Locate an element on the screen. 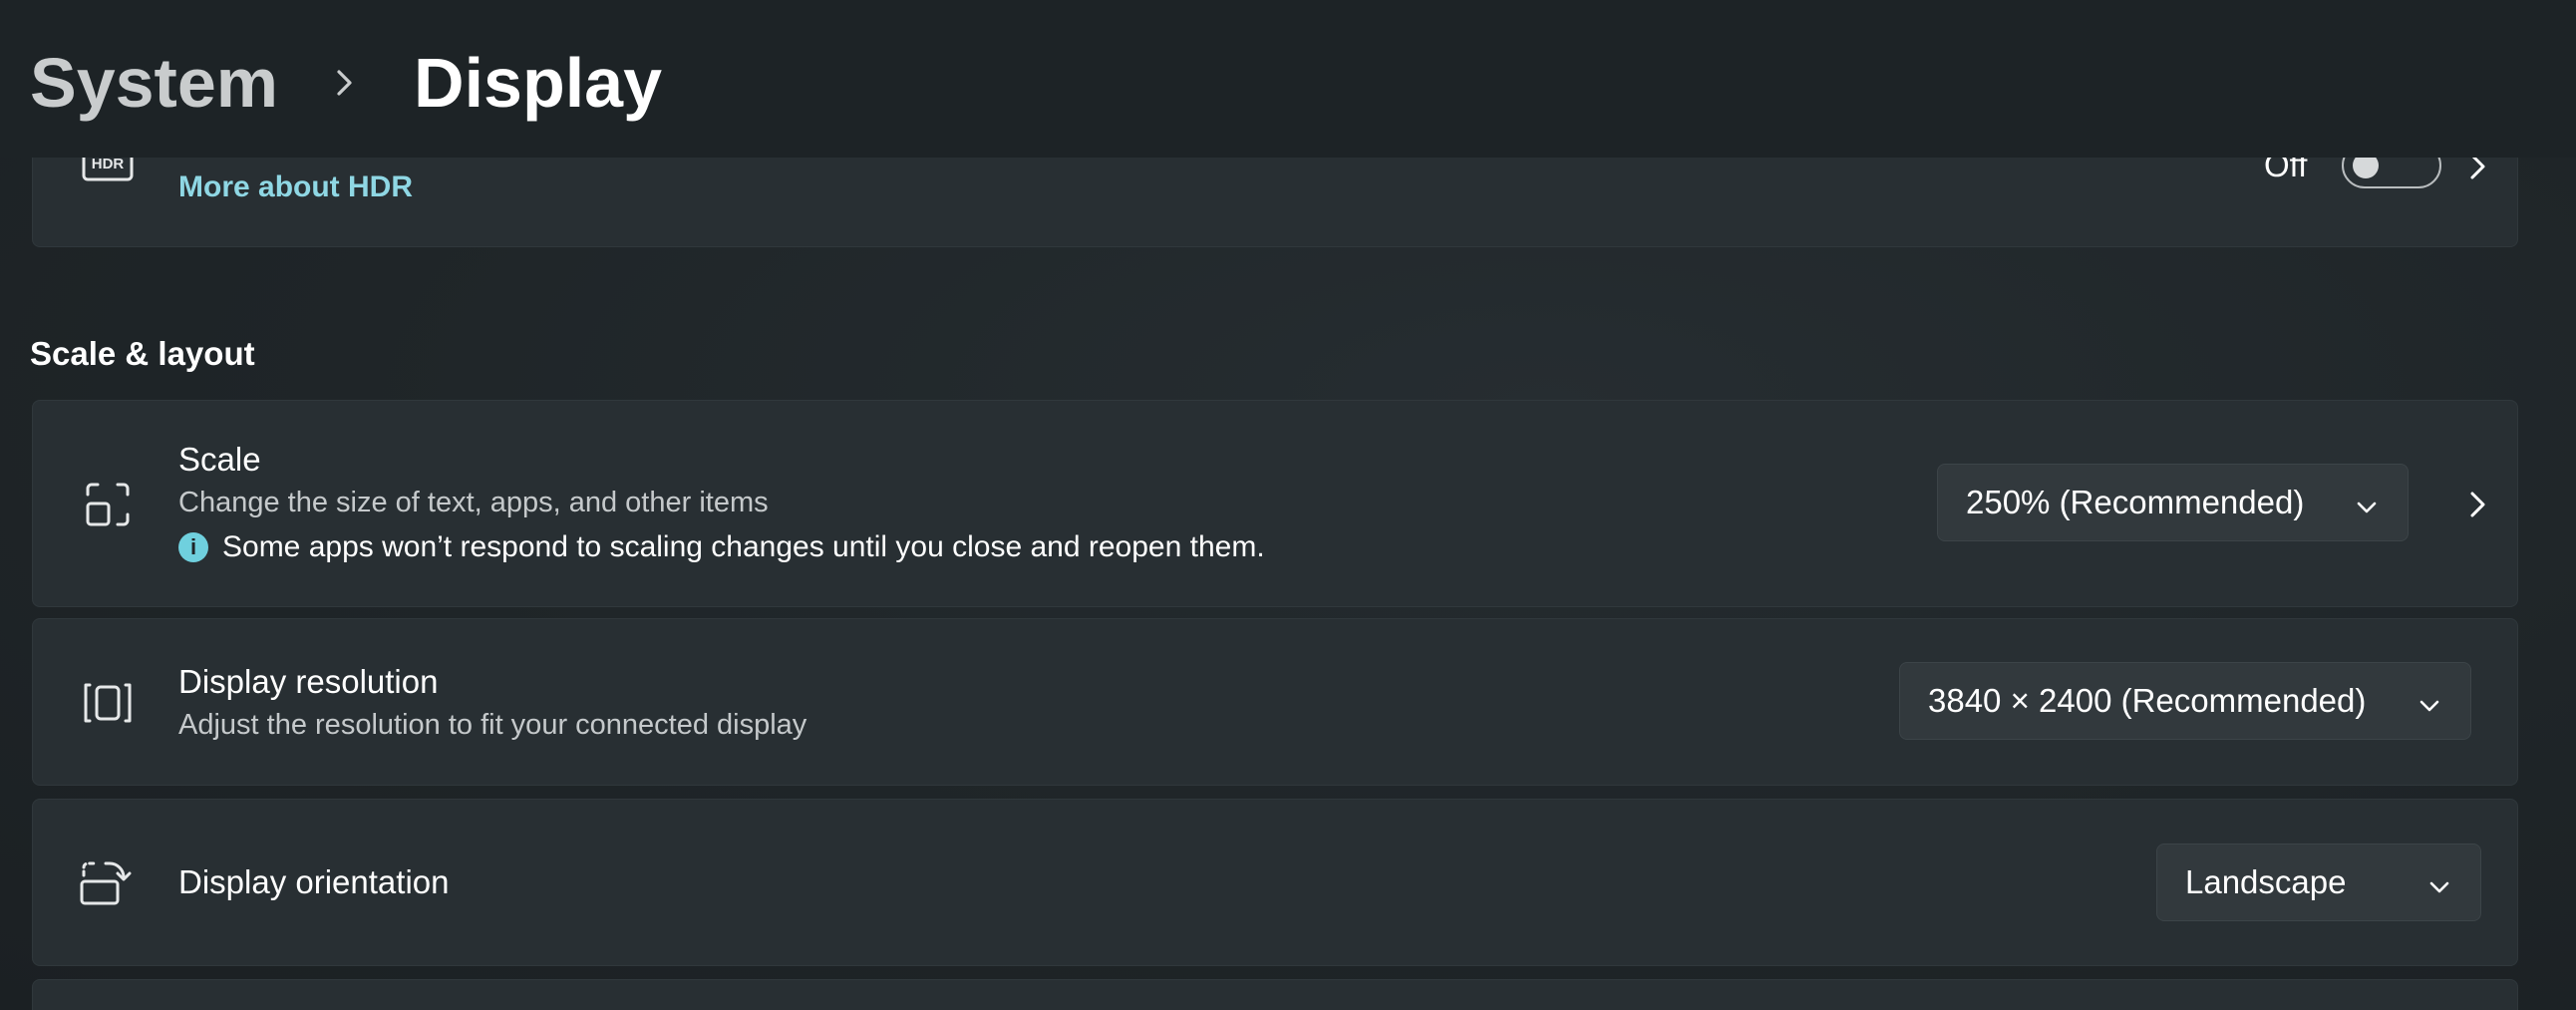  svg-text: HDR is located at coordinates (108, 164).